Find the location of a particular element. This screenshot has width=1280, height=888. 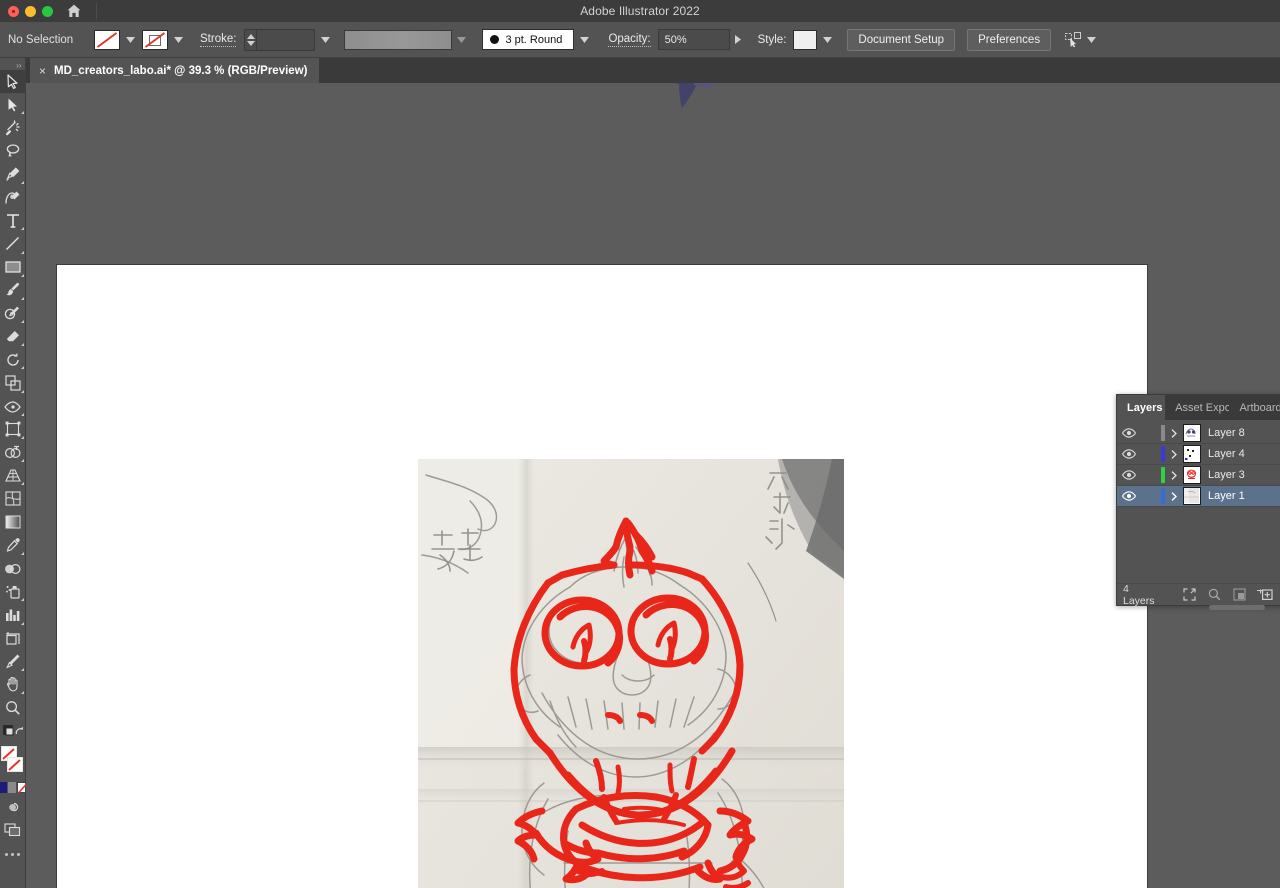

graphic-style-label: Style: is located at coordinates (772, 39).